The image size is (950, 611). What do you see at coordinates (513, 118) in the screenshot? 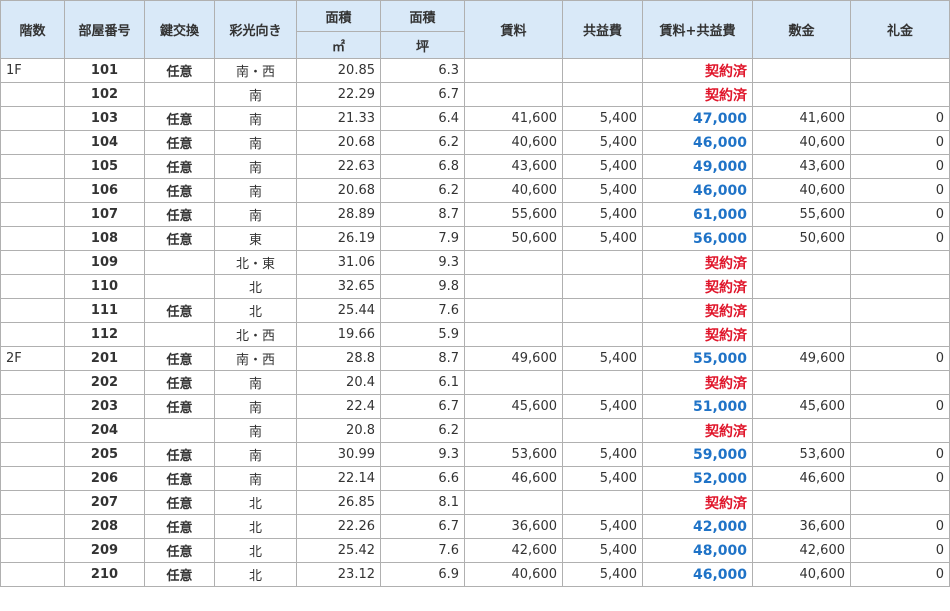
I see `cell-rent: 41,600` at bounding box center [513, 118].